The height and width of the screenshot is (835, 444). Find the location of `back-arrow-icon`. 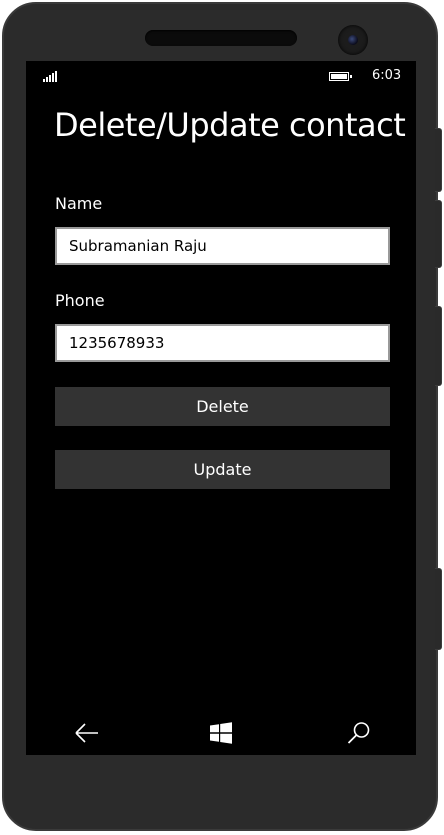

back-arrow-icon is located at coordinates (87, 733).